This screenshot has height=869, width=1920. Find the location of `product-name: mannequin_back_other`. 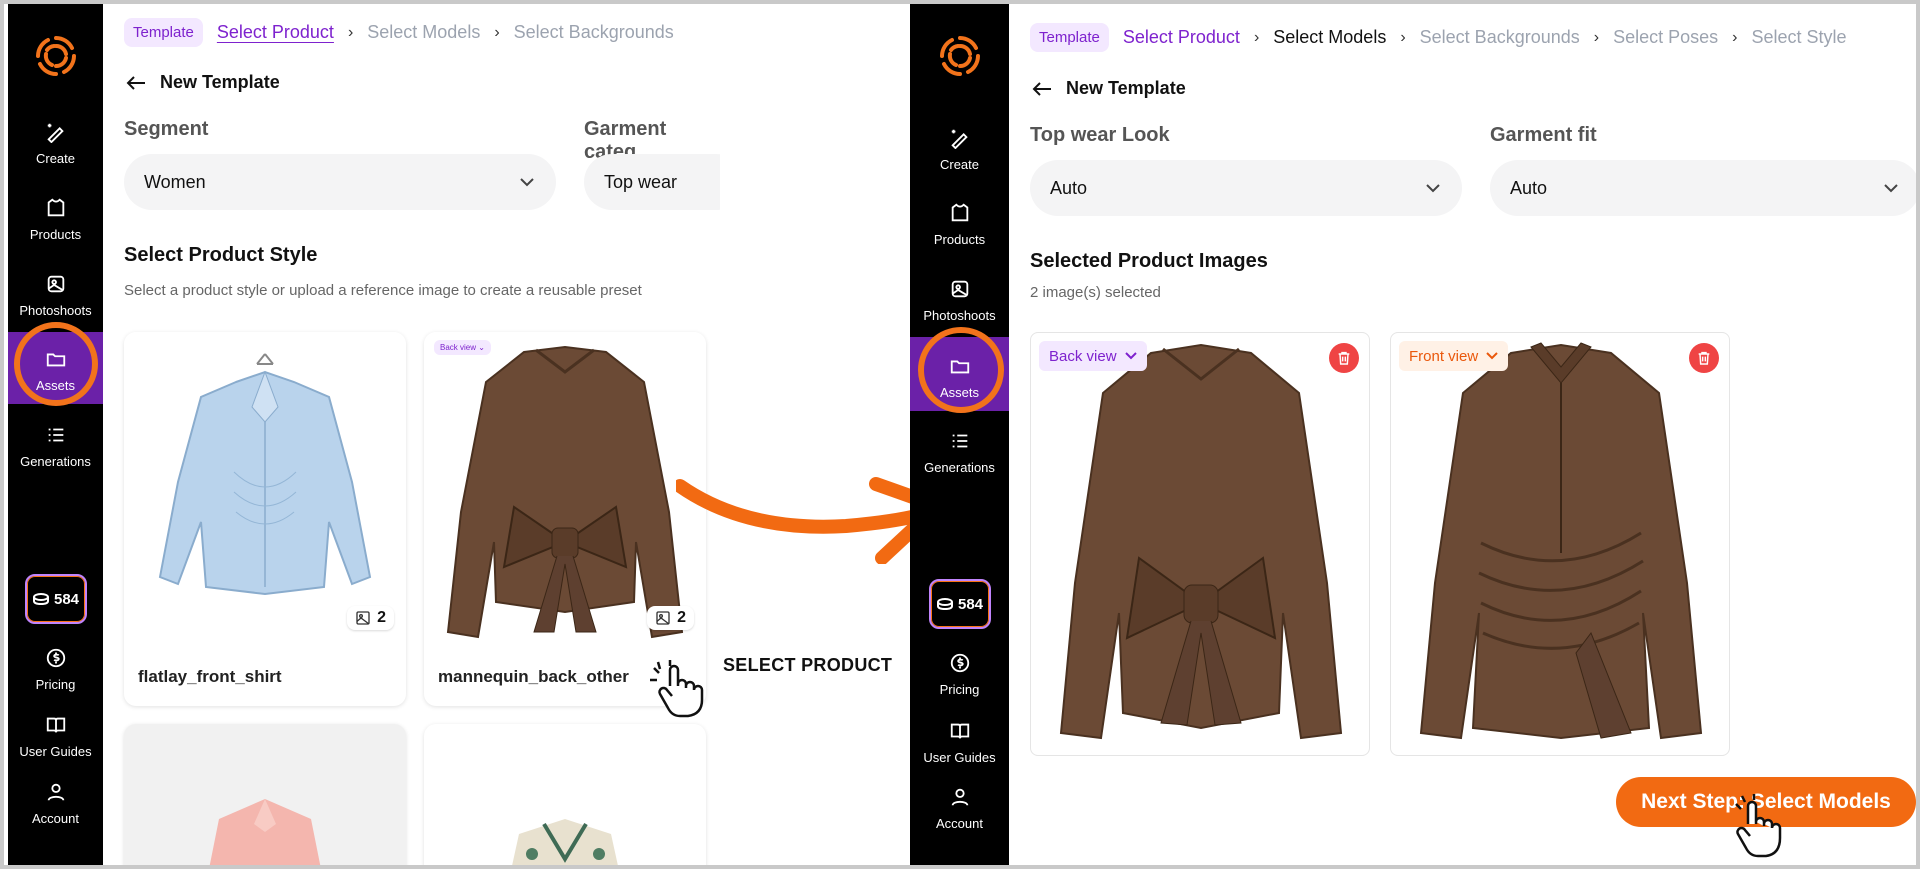

product-name: mannequin_back_other is located at coordinates (533, 676).